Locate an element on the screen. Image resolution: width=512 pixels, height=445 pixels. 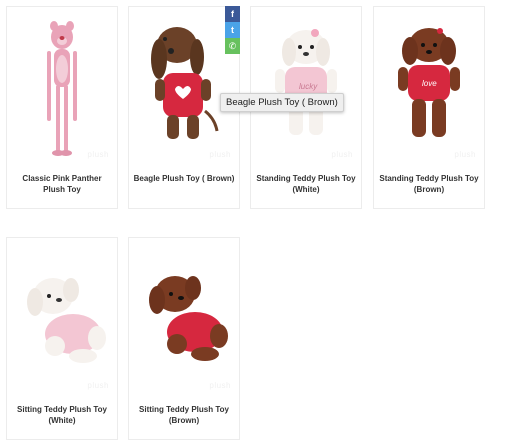
svg-text: love is located at coordinates (429, 83).